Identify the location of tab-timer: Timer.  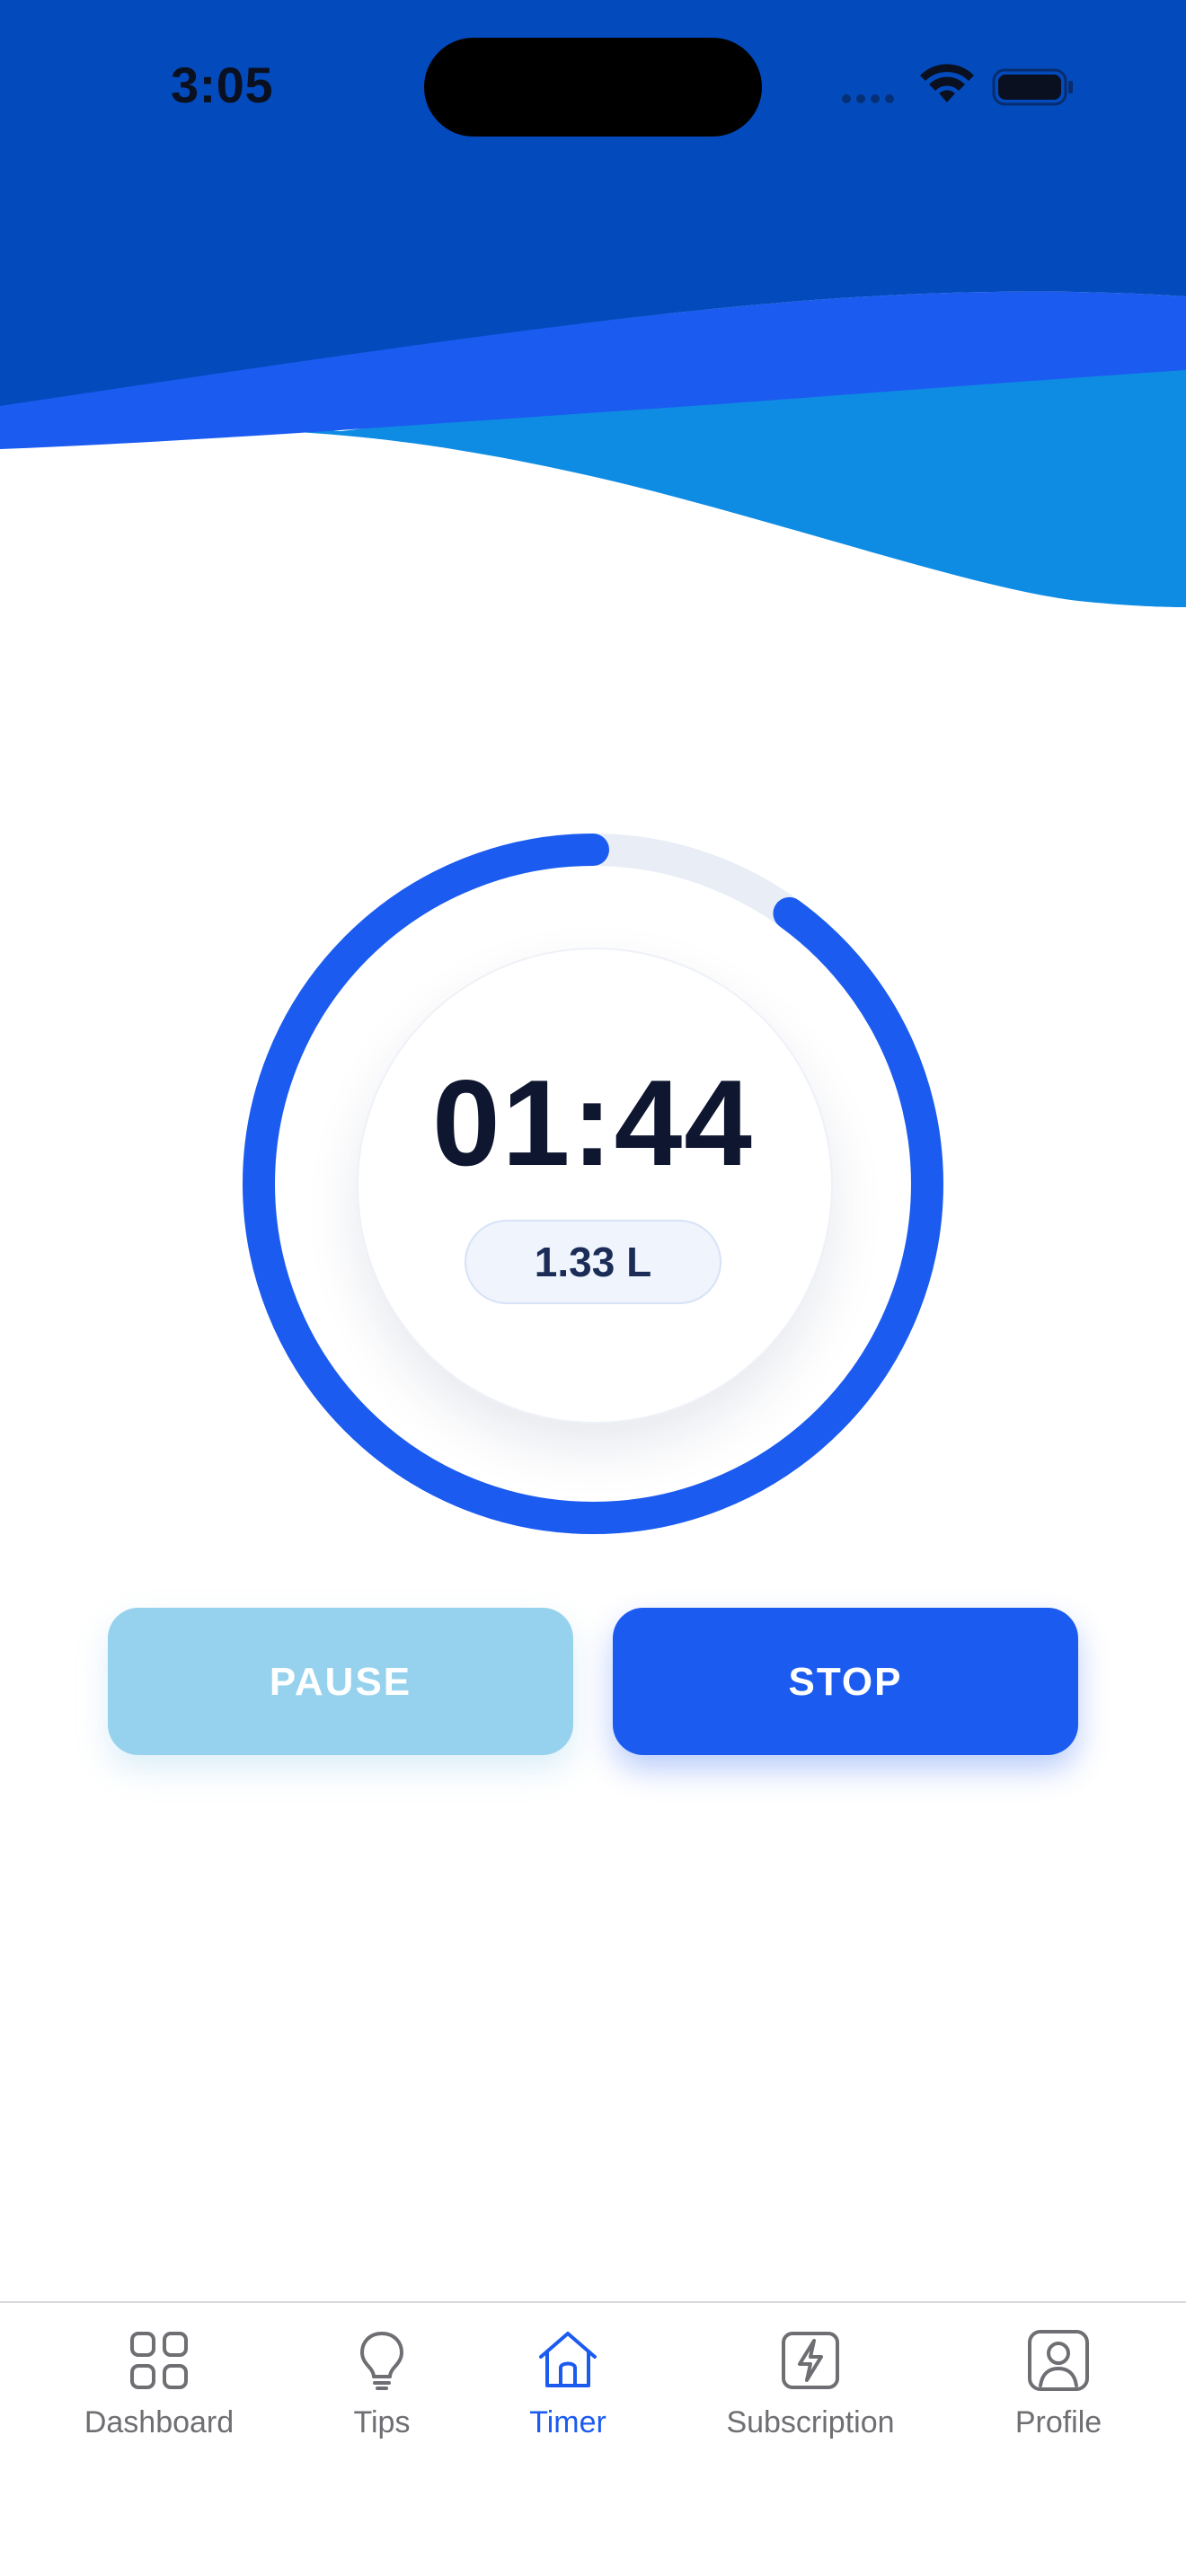
(568, 2400).